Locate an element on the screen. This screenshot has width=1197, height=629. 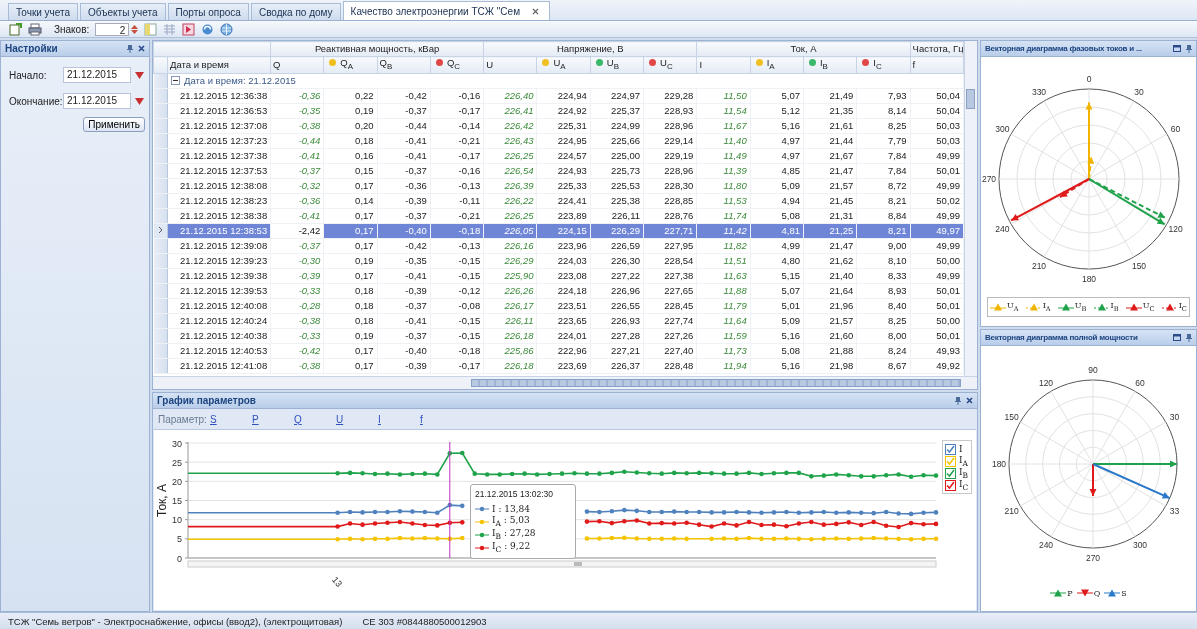
table-cell: 228,93 is located at coordinates (670, 111).